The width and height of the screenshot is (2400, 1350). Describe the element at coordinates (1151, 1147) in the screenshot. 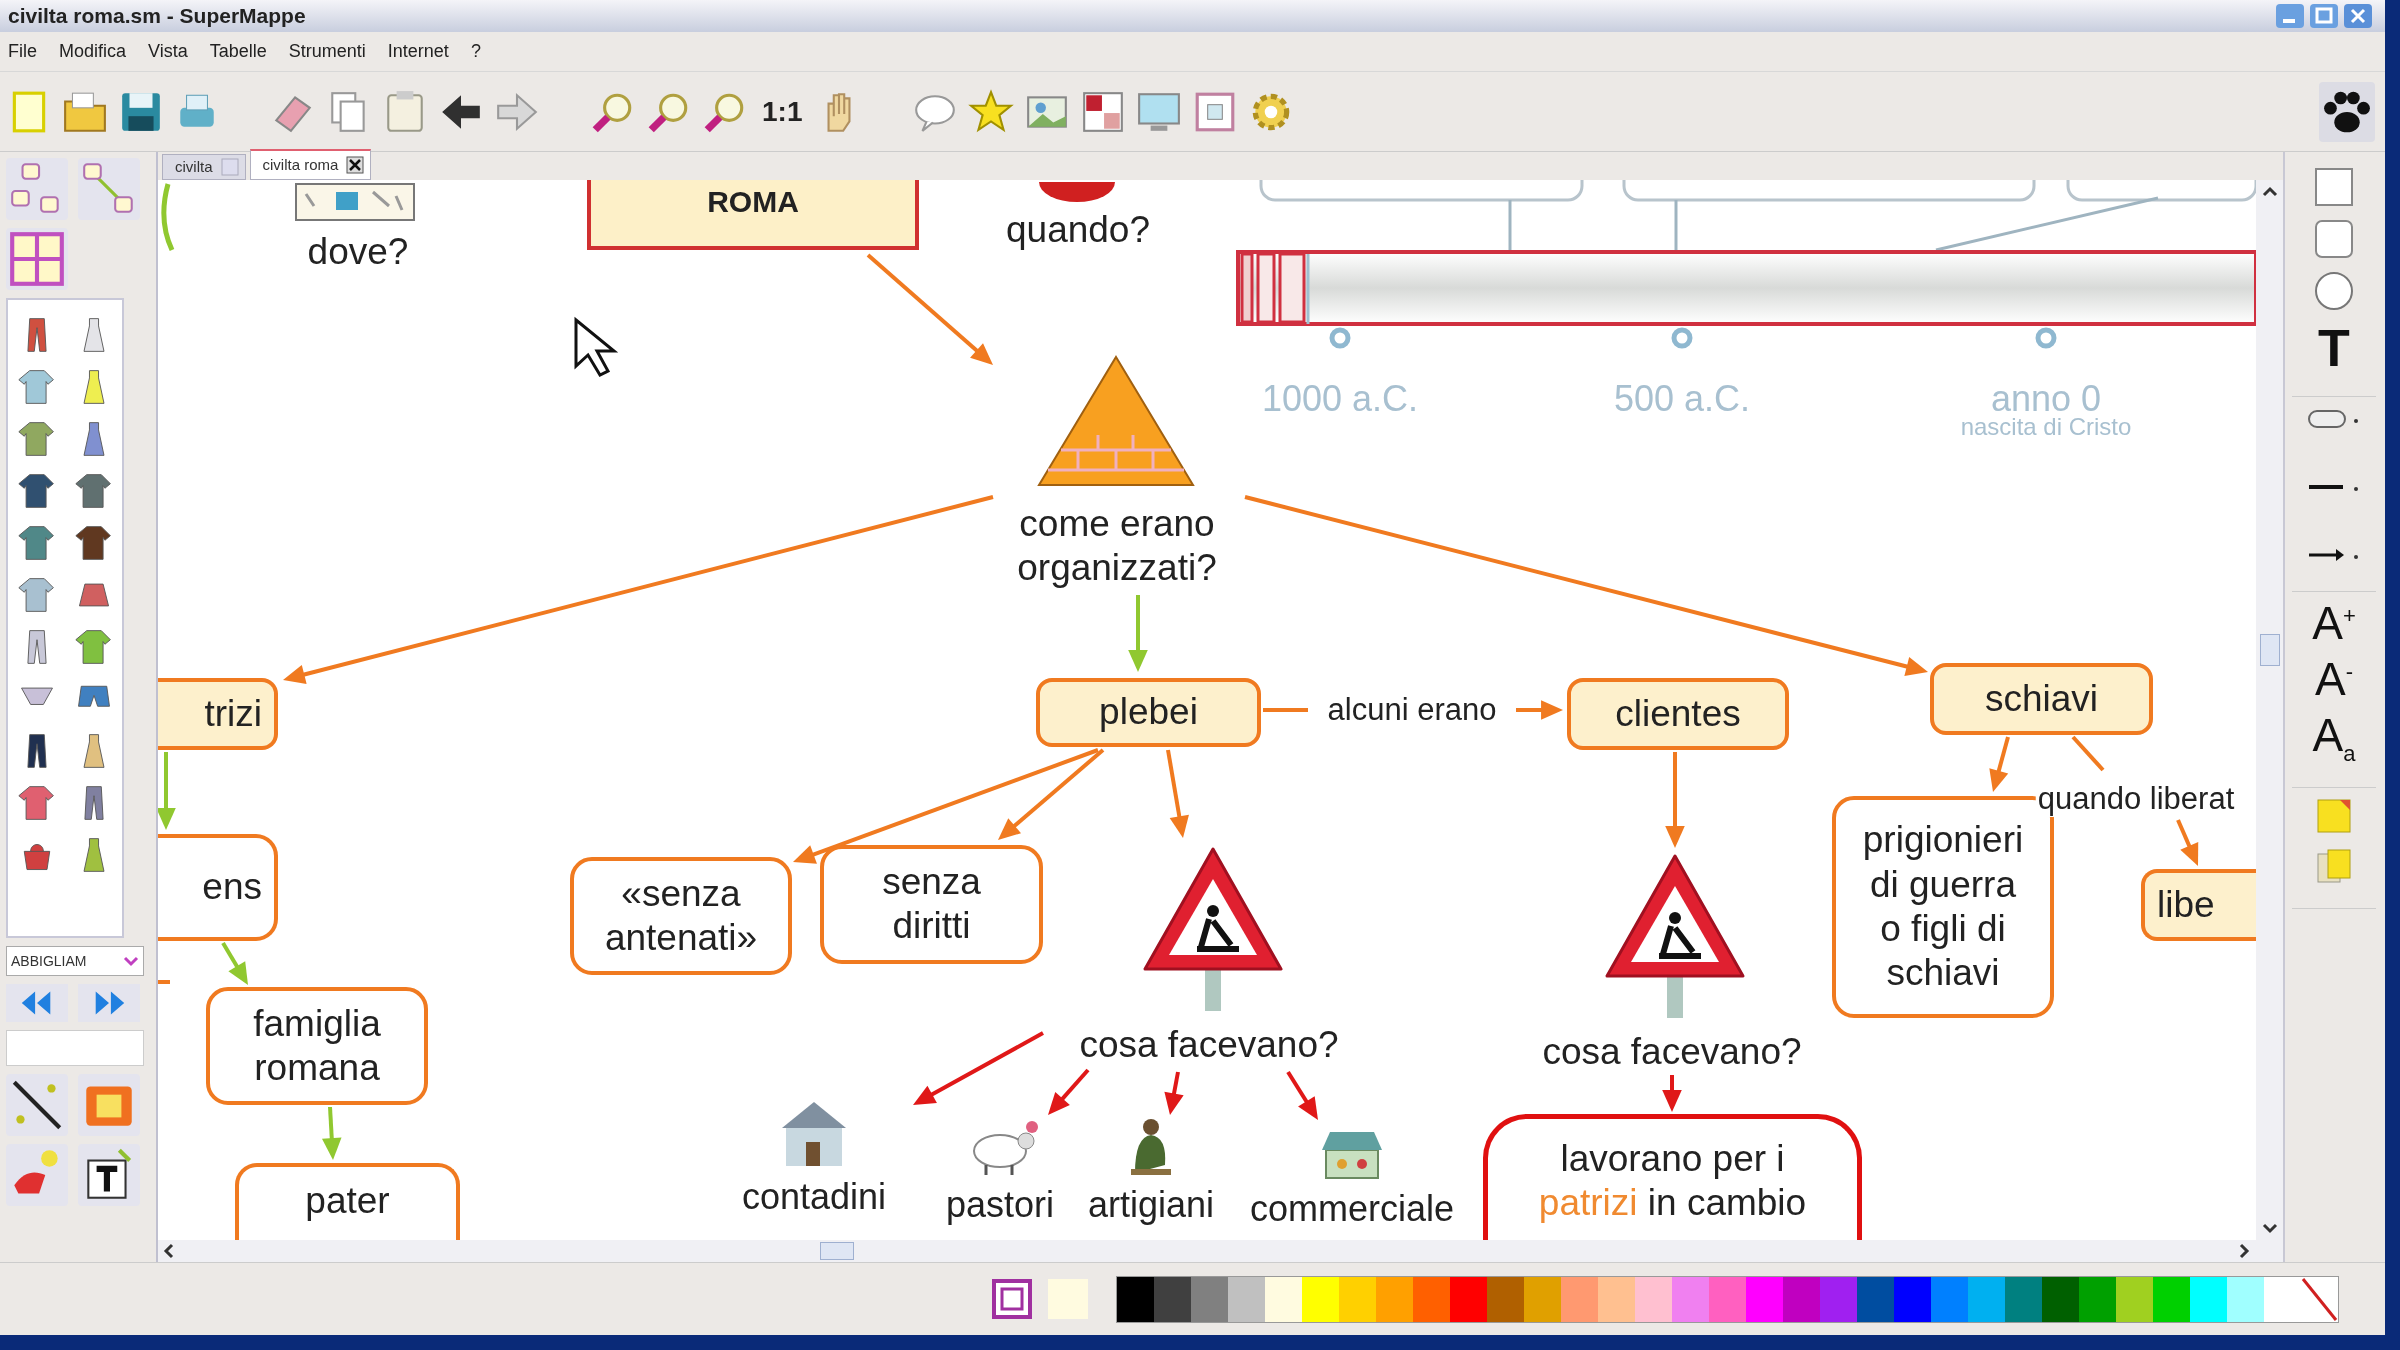

I see `kneeling-person-icon` at that location.